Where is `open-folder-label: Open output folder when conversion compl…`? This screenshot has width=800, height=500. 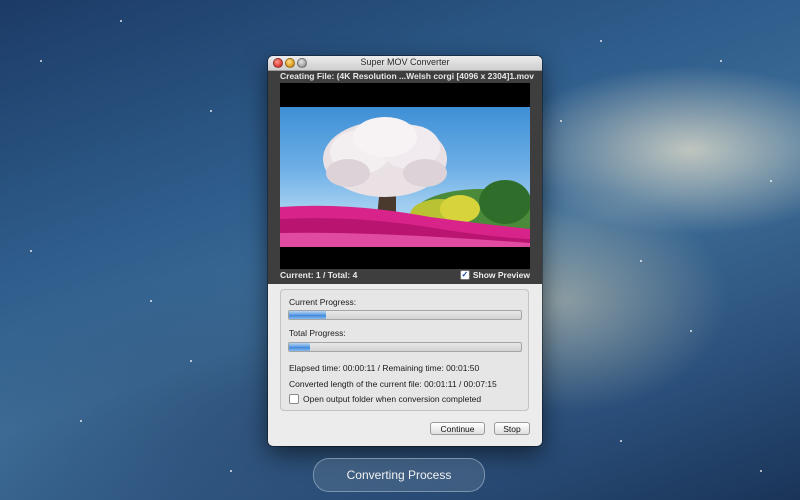 open-folder-label: Open output folder when conversion compl… is located at coordinates (392, 399).